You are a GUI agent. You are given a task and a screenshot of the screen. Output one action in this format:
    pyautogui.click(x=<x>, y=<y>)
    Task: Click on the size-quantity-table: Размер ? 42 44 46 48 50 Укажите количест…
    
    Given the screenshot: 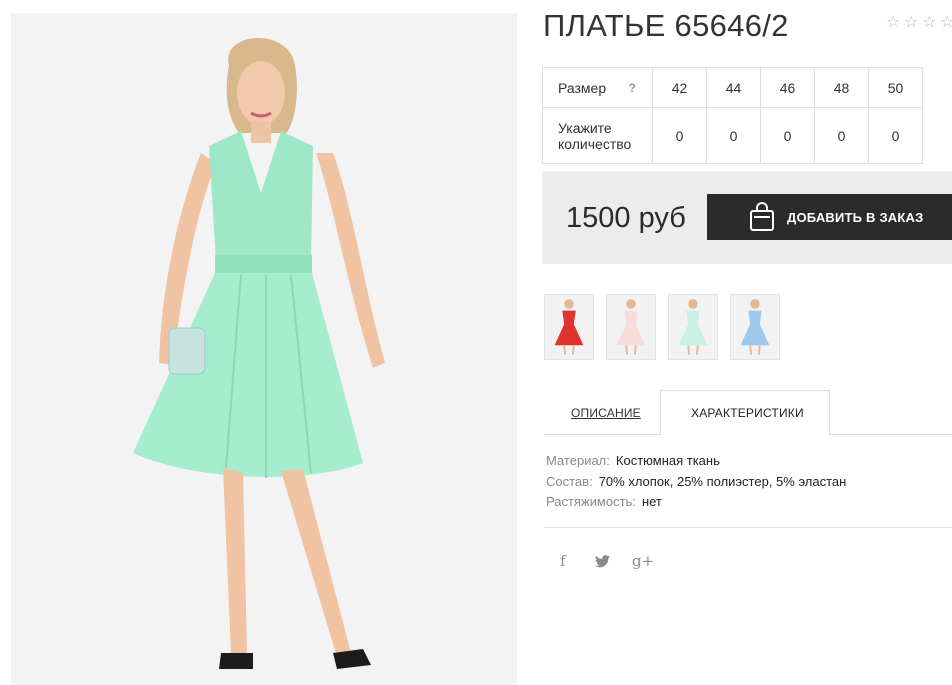 What is the action you would take?
    pyautogui.click(x=732, y=115)
    